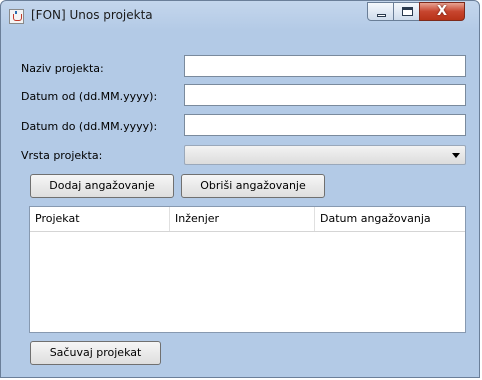 Image resolution: width=482 pixels, height=380 pixels. I want to click on datum-do-input, so click(325, 125).